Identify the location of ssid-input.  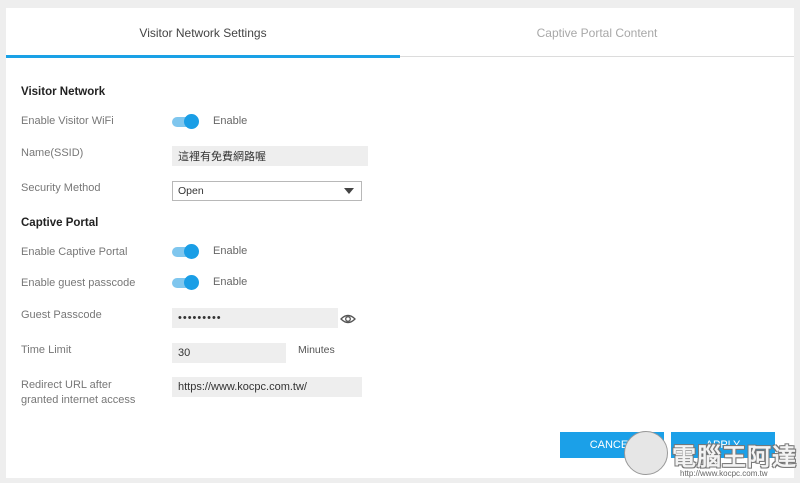
(270, 156).